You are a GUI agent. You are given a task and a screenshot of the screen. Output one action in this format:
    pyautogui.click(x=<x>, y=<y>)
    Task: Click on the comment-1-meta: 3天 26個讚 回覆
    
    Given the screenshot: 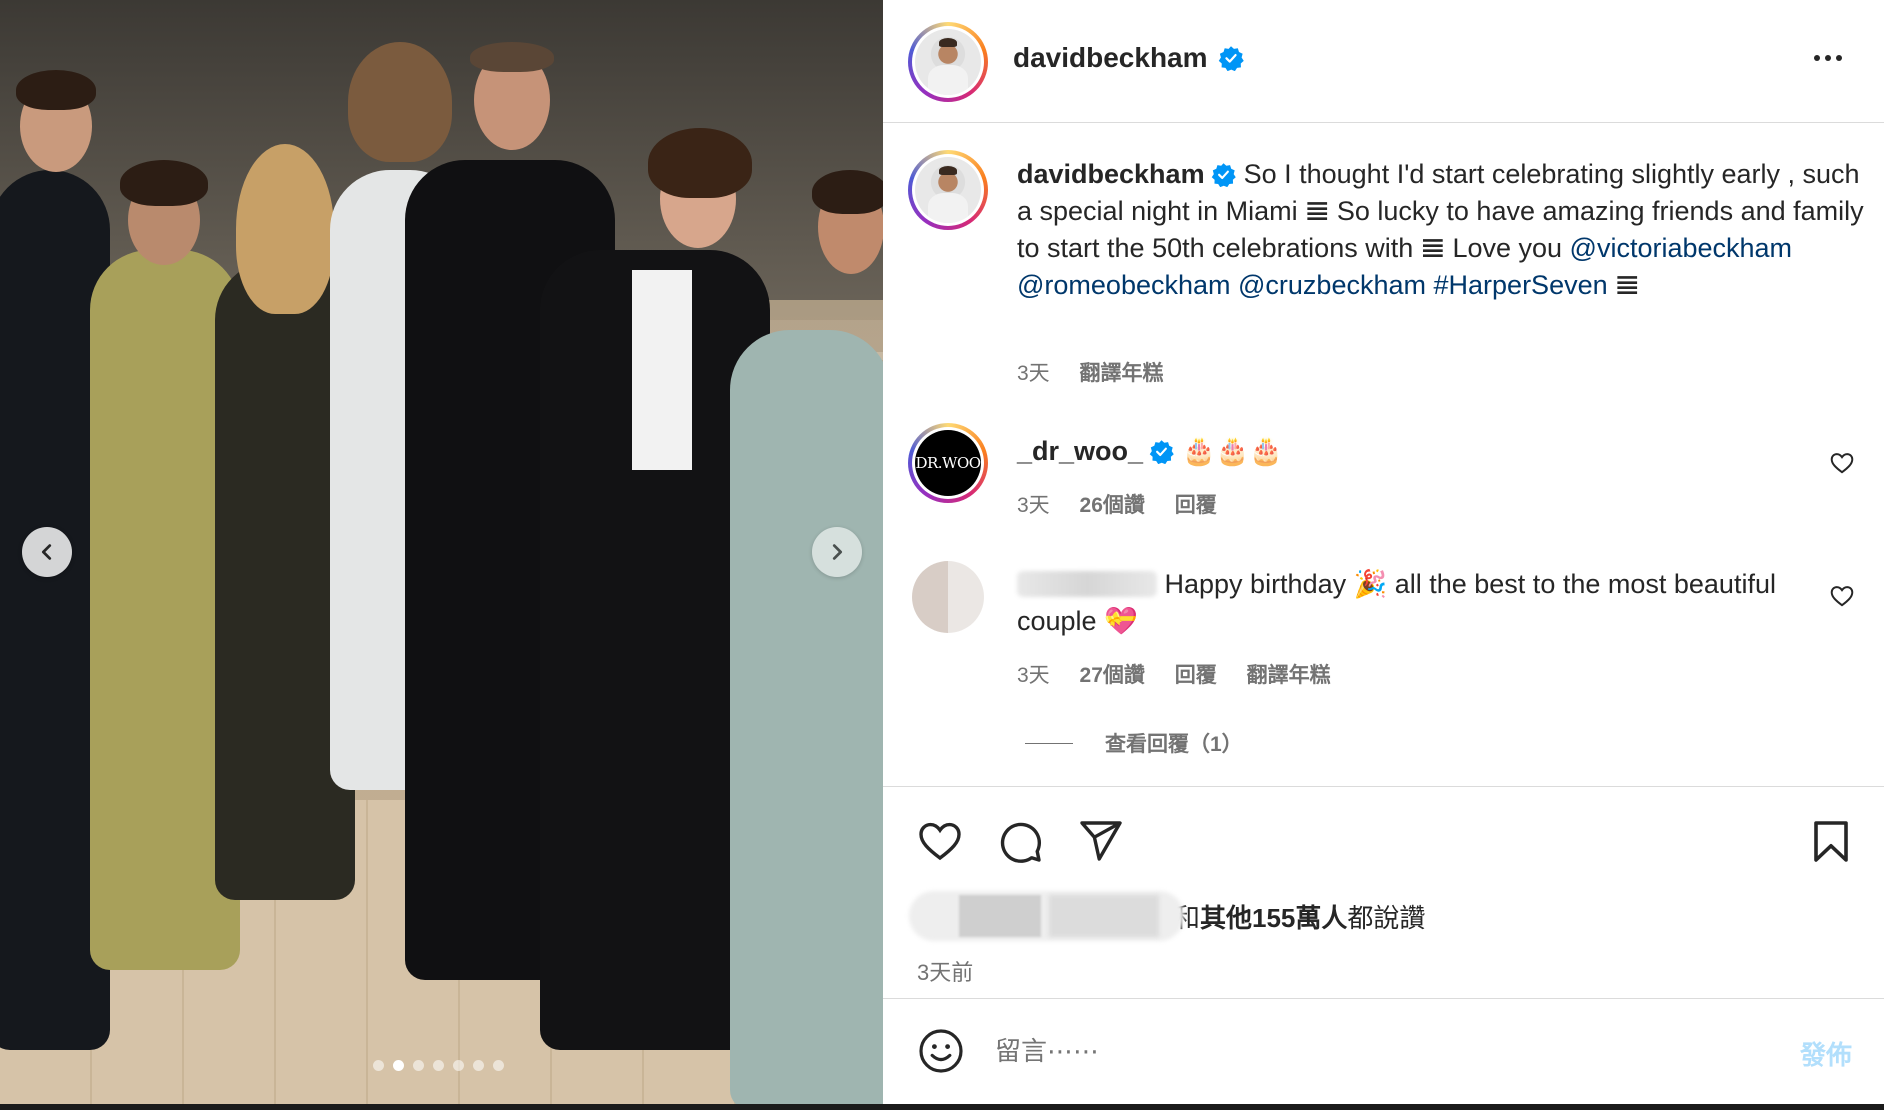 What is the action you would take?
    pyautogui.click(x=1117, y=504)
    